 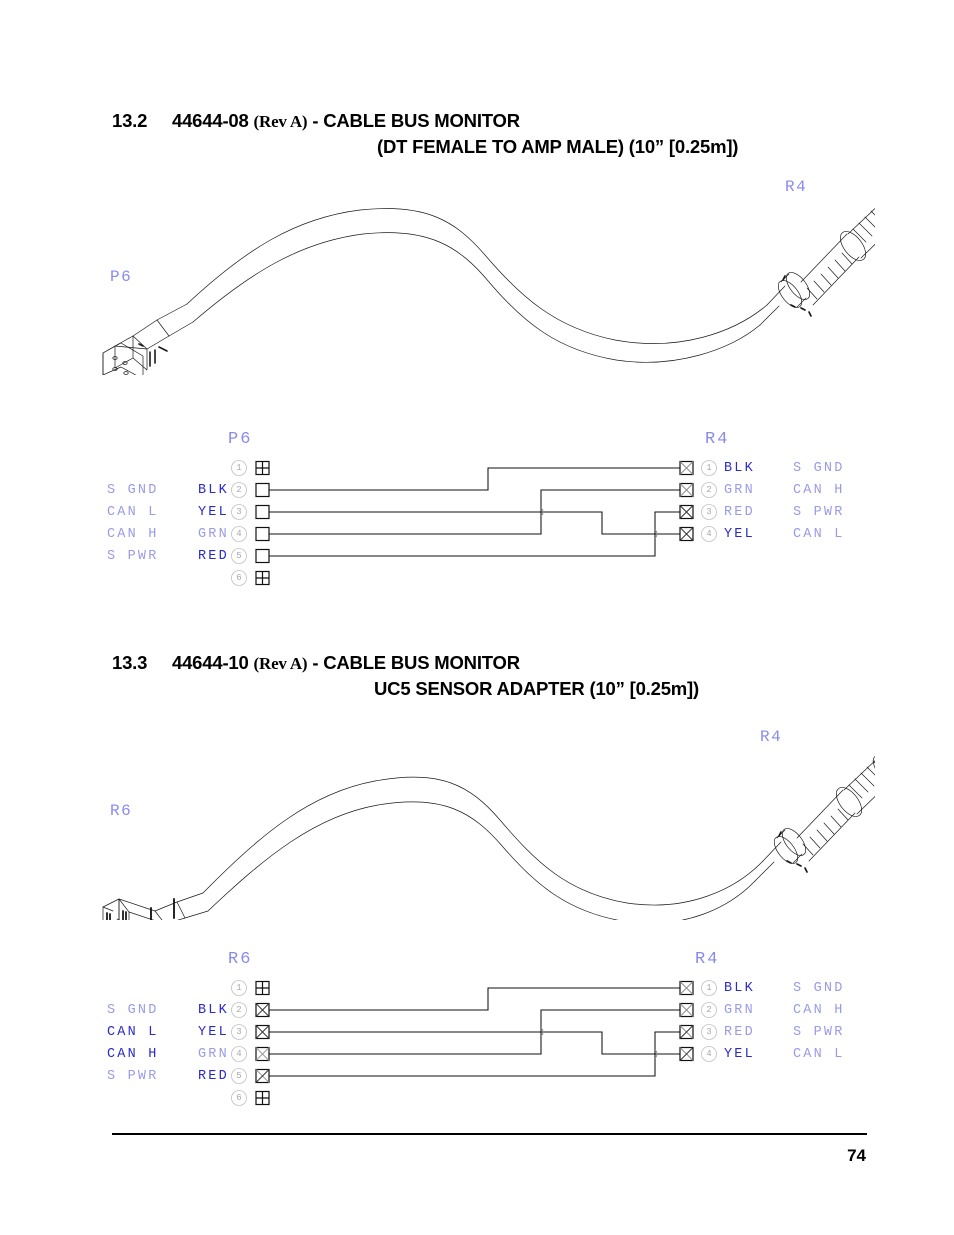 I want to click on cable-illustration-13-3: R6 R4, so click(x=485, y=817).